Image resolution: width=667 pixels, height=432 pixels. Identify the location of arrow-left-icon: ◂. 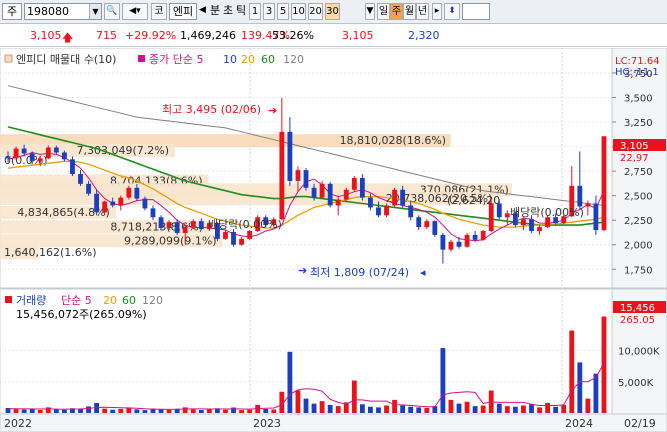
(423, 272).